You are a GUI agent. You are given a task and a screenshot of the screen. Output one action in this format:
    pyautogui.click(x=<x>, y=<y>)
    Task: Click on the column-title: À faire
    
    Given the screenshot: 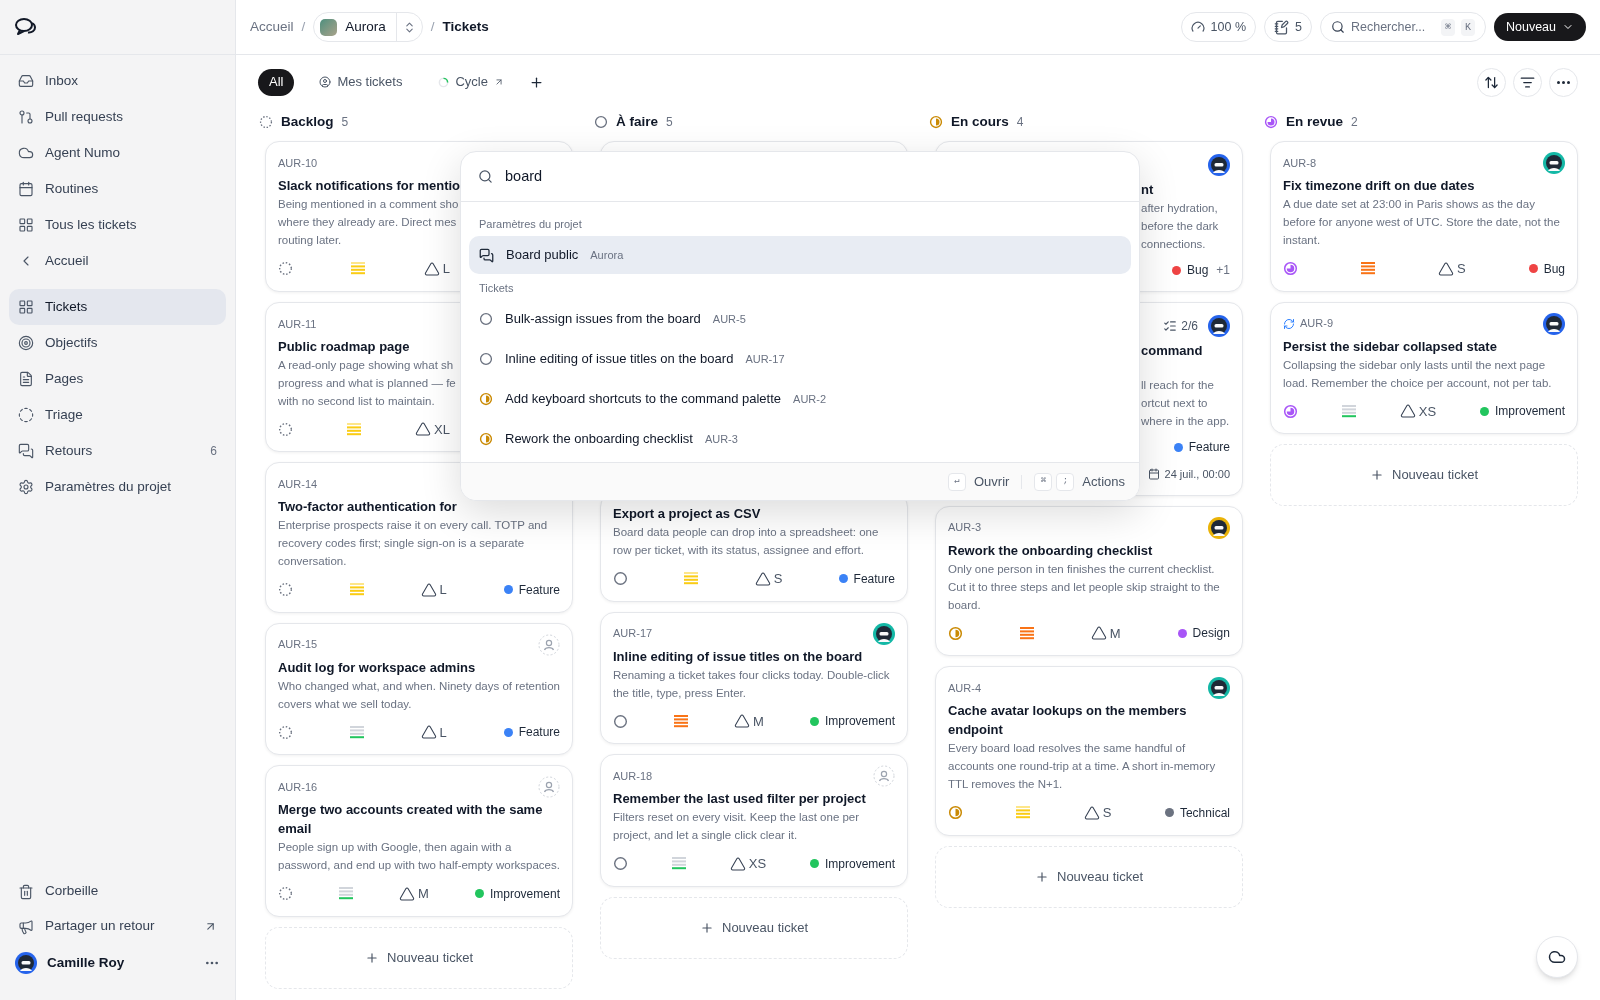 What is the action you would take?
    pyautogui.click(x=637, y=121)
    